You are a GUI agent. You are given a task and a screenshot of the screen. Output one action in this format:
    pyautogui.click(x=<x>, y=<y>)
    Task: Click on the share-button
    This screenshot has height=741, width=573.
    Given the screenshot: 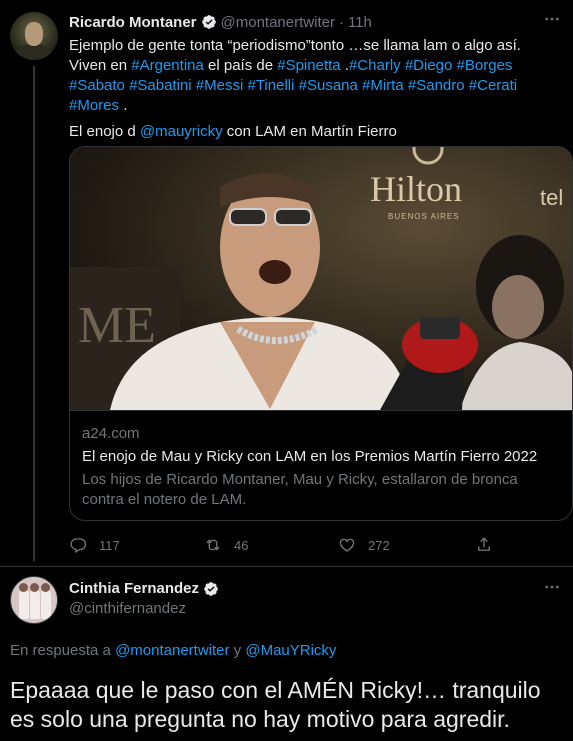 What is the action you would take?
    pyautogui.click(x=490, y=545)
    